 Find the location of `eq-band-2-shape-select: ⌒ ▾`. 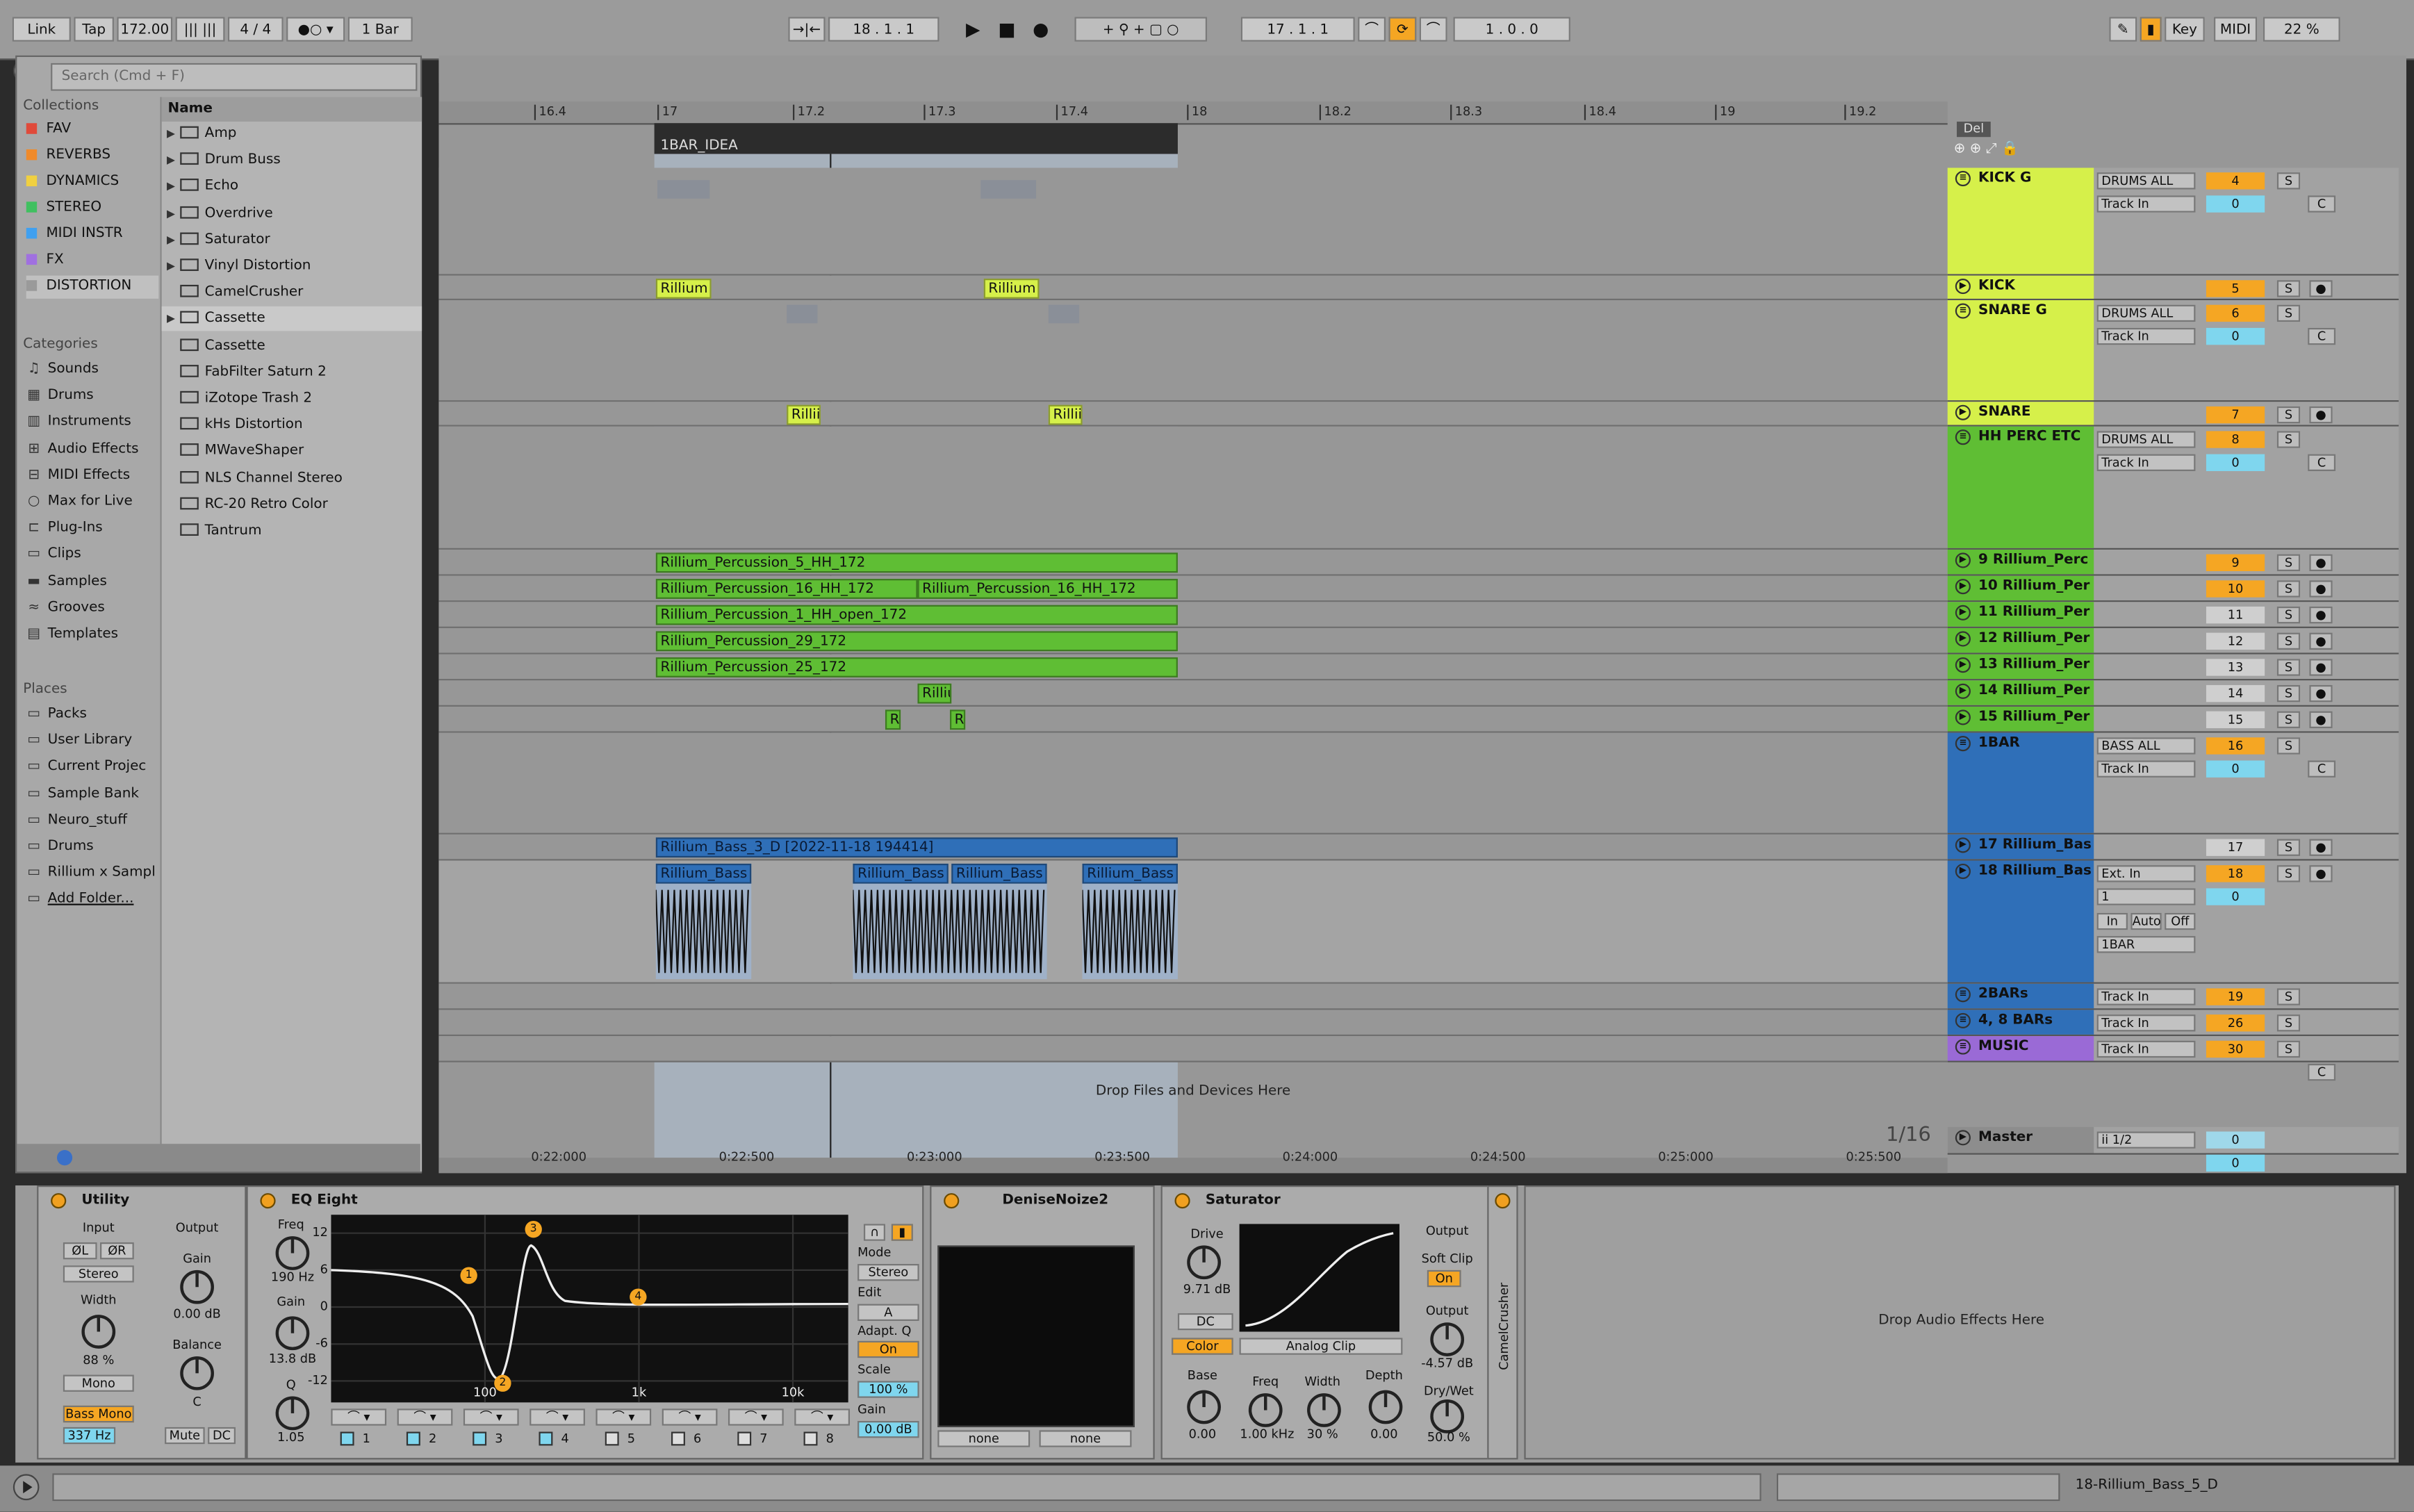

eq-band-2-shape-select: ⌒ ▾ is located at coordinates (425, 1417).